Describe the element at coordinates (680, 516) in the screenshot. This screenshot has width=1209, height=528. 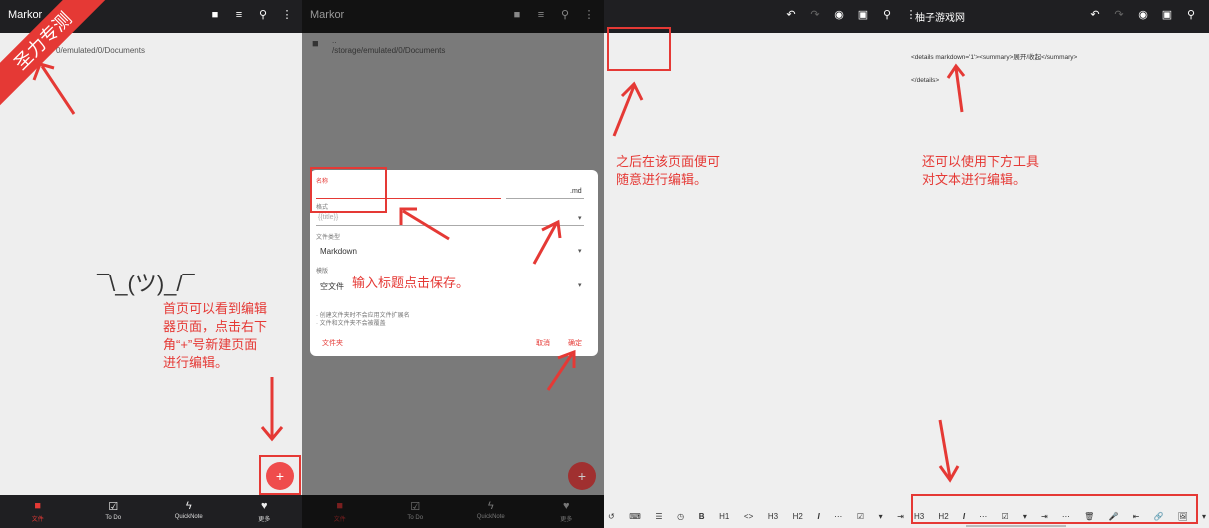
I see `clock-icon: ◷` at that location.